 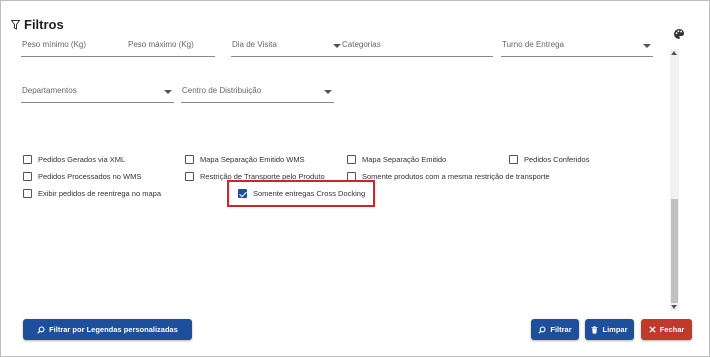 What do you see at coordinates (577, 49) in the screenshot?
I see `delivery-shift-select: Turno de Entrega` at bounding box center [577, 49].